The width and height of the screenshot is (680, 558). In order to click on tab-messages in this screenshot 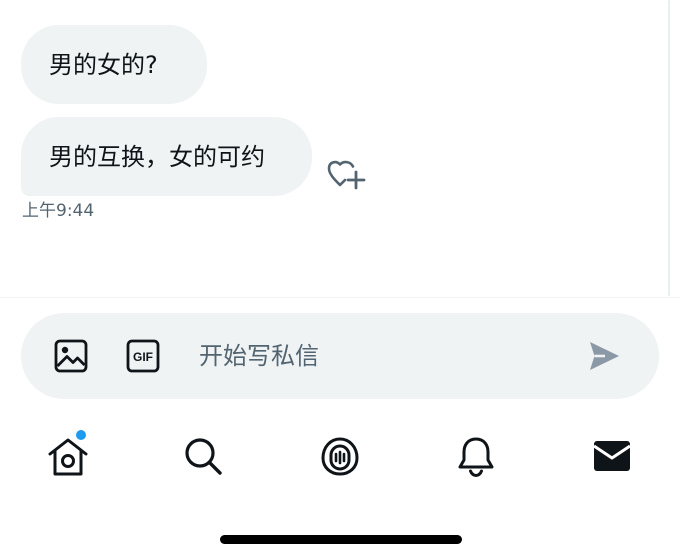, I will do `click(612, 456)`.